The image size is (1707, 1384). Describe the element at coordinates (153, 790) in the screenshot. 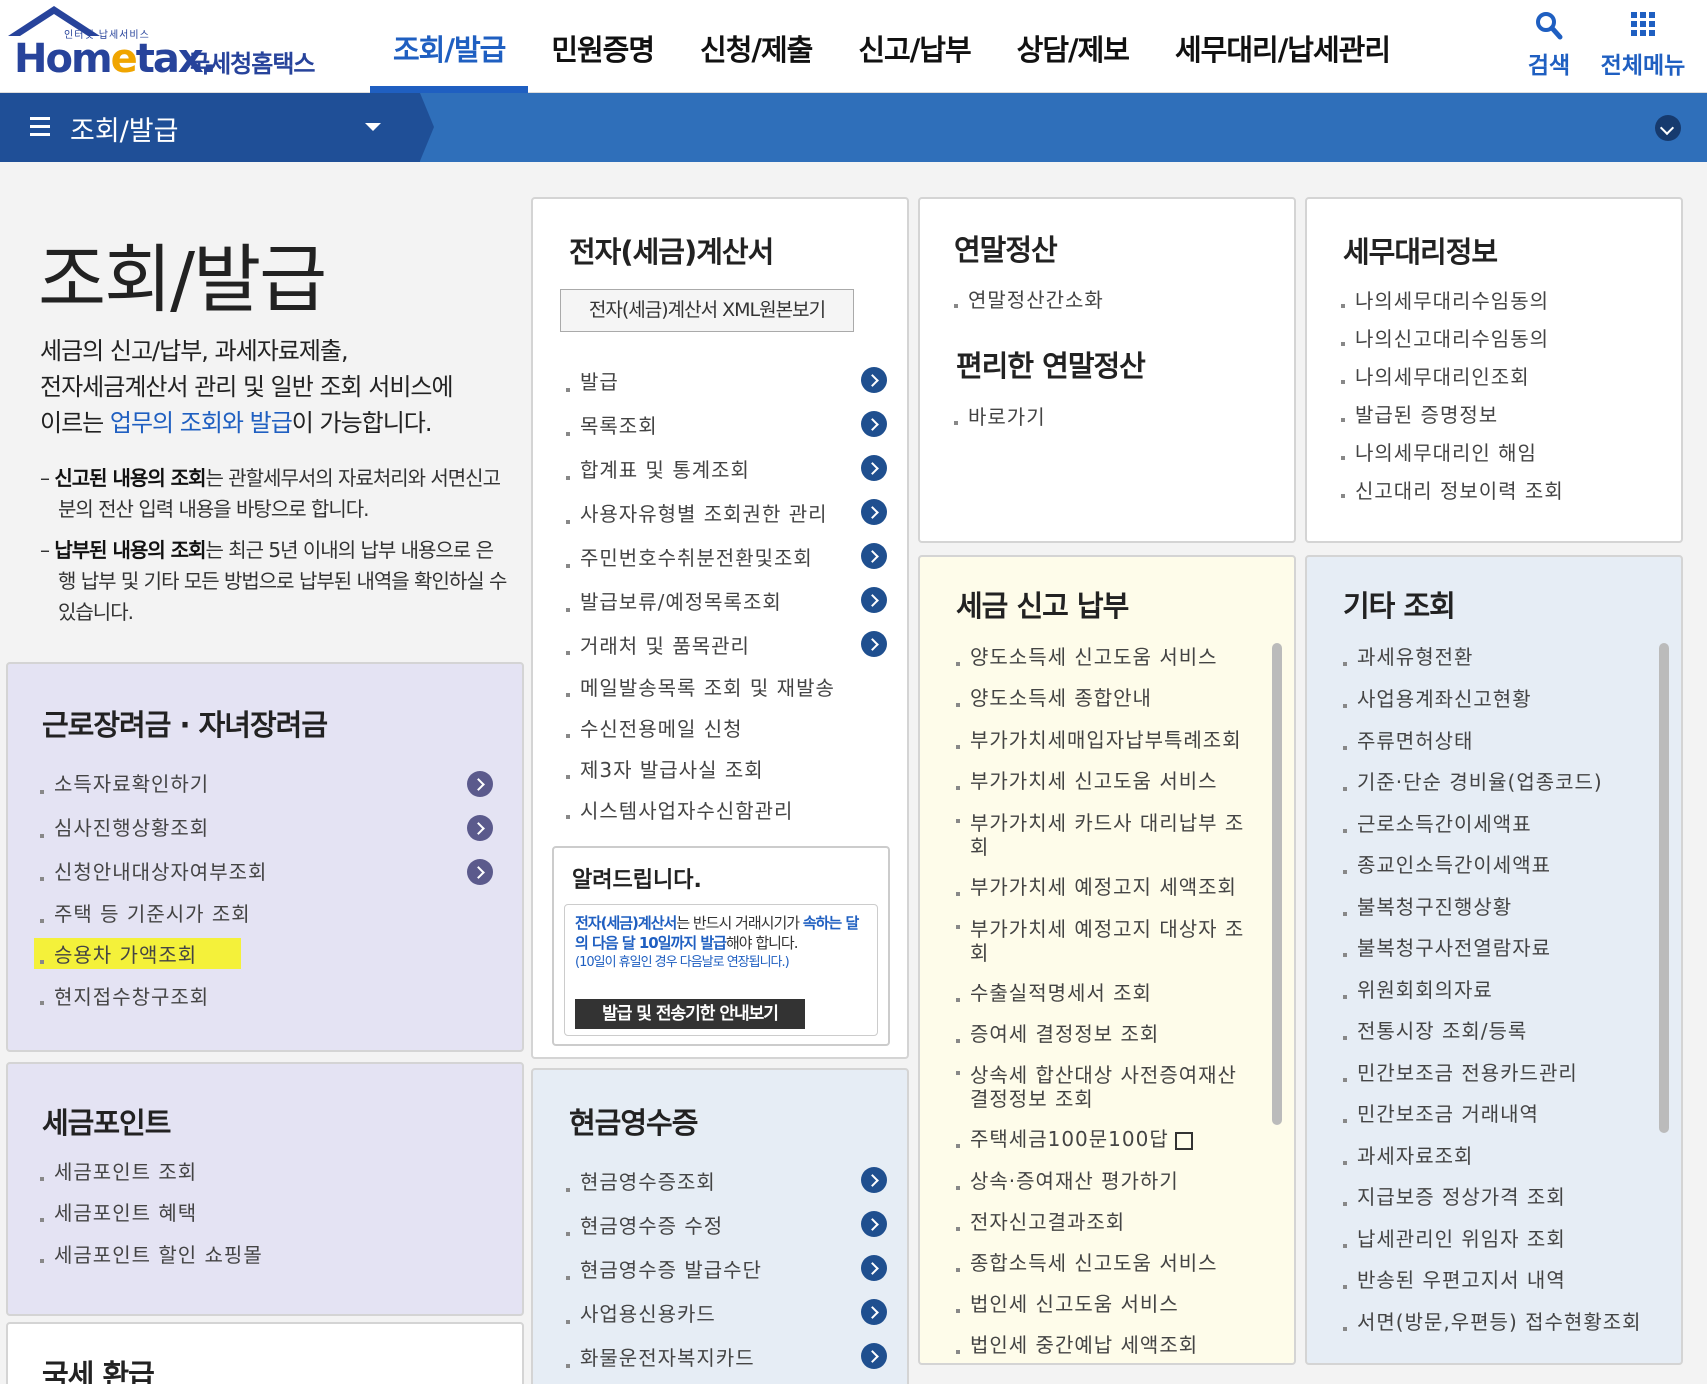

I see `list-item: 소득자료확인하기` at that location.